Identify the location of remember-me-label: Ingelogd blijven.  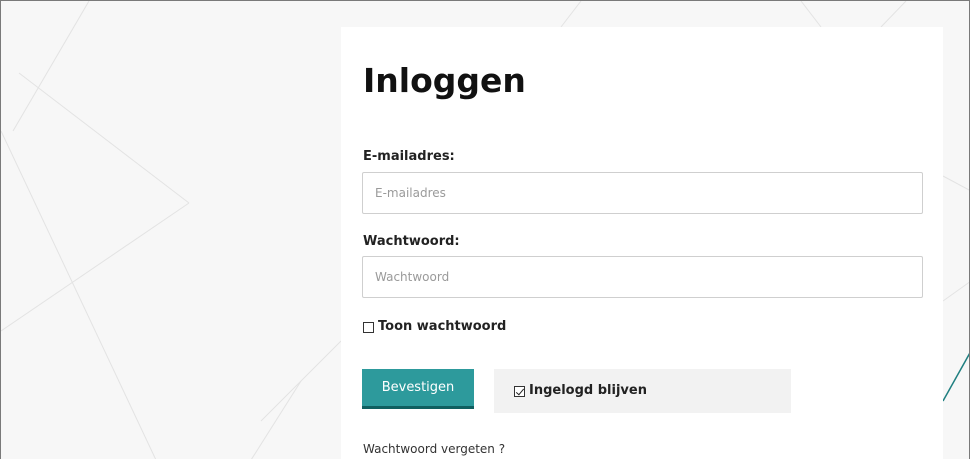
(588, 390).